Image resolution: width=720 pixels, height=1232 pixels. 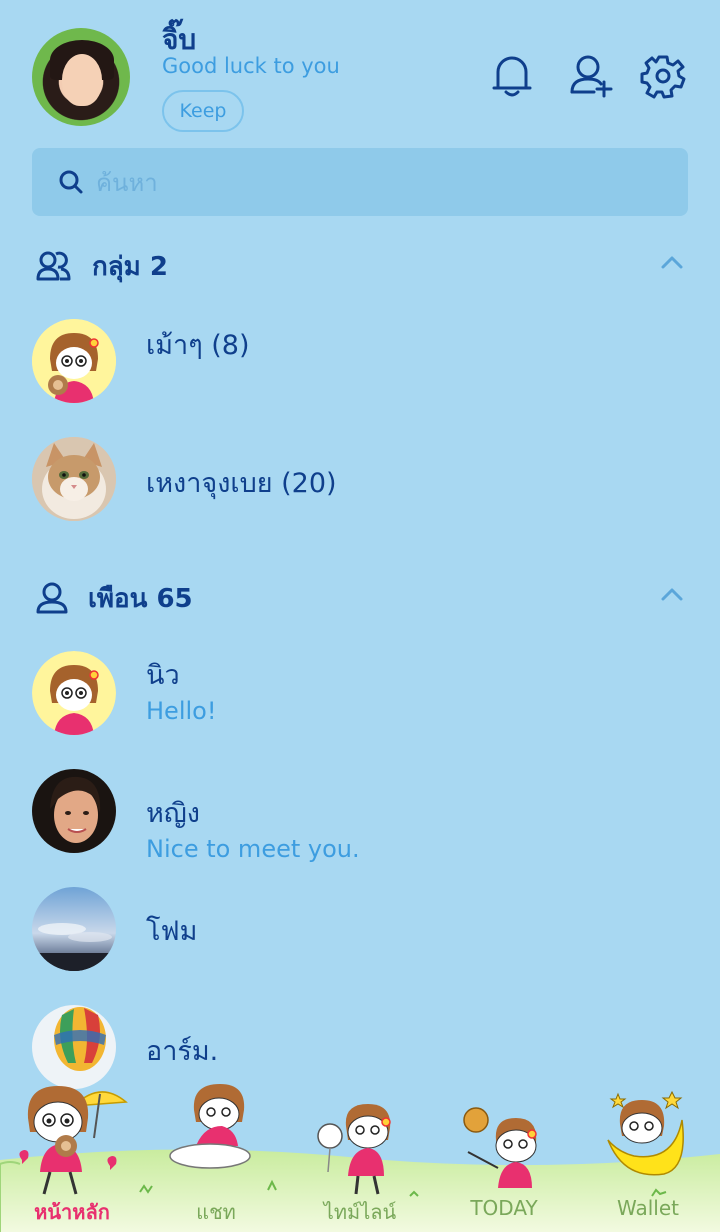 What do you see at coordinates (354, 1149) in the screenshot?
I see `timeline-character-icon` at bounding box center [354, 1149].